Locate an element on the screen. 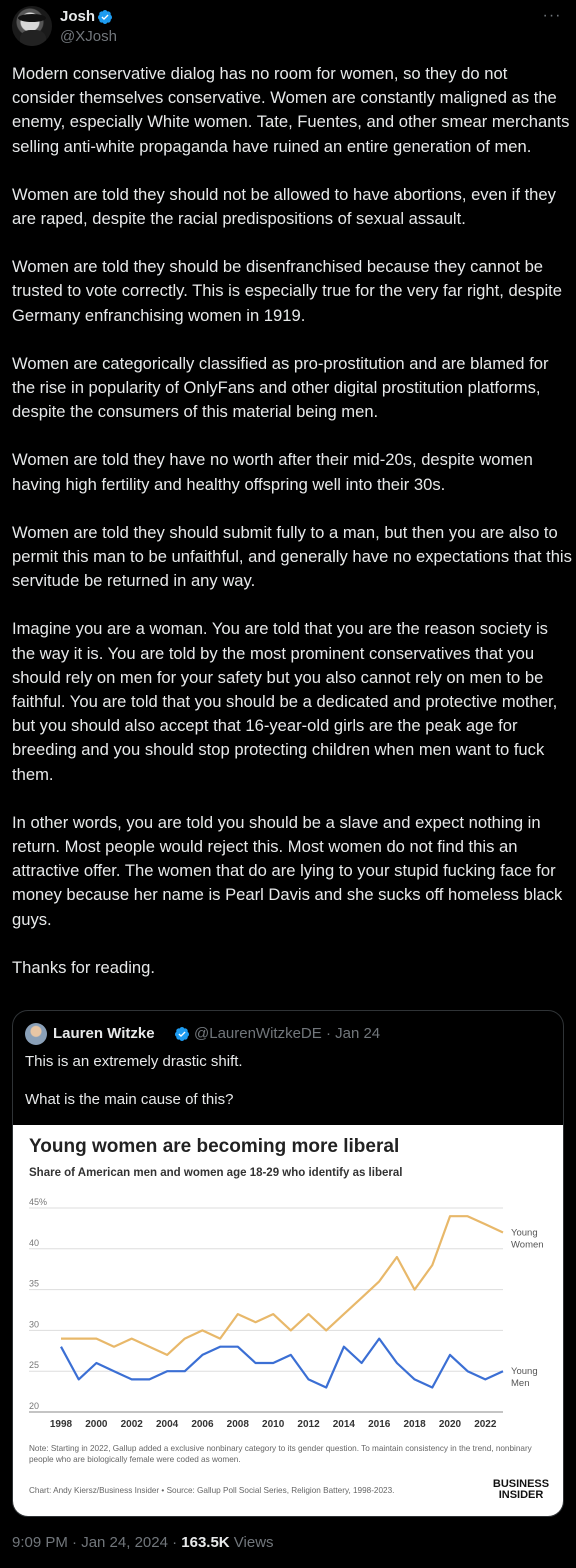 The image size is (576, 1568). views-label: Views is located at coordinates (251, 1542).